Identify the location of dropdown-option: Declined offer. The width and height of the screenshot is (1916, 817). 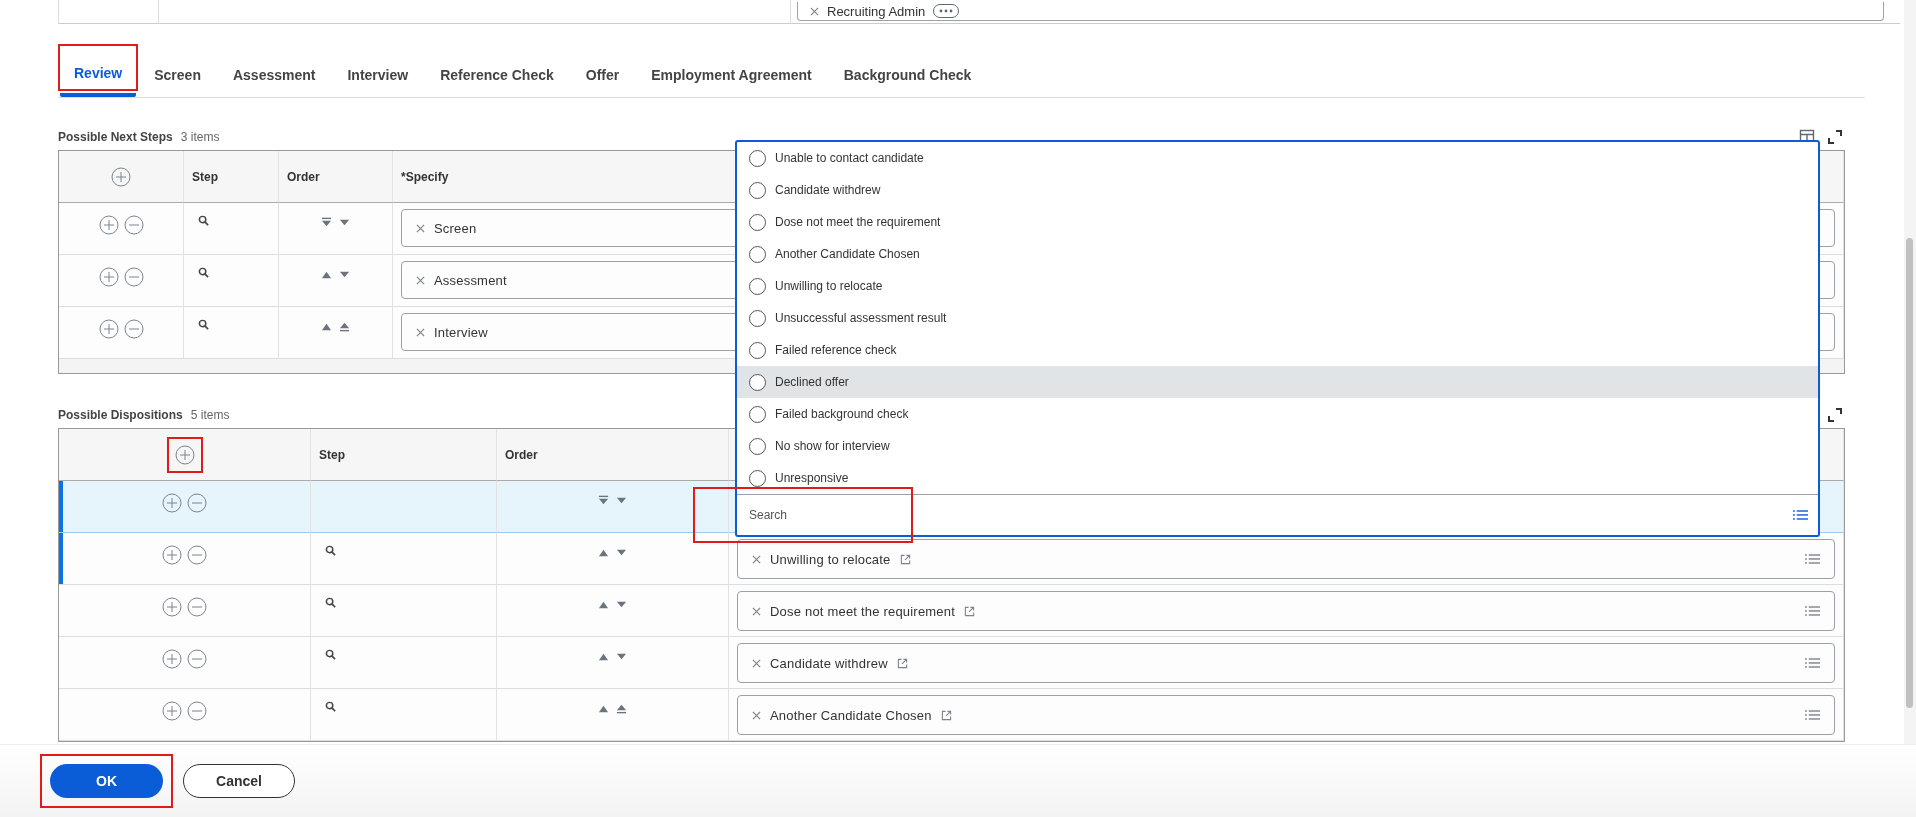
(1277, 382).